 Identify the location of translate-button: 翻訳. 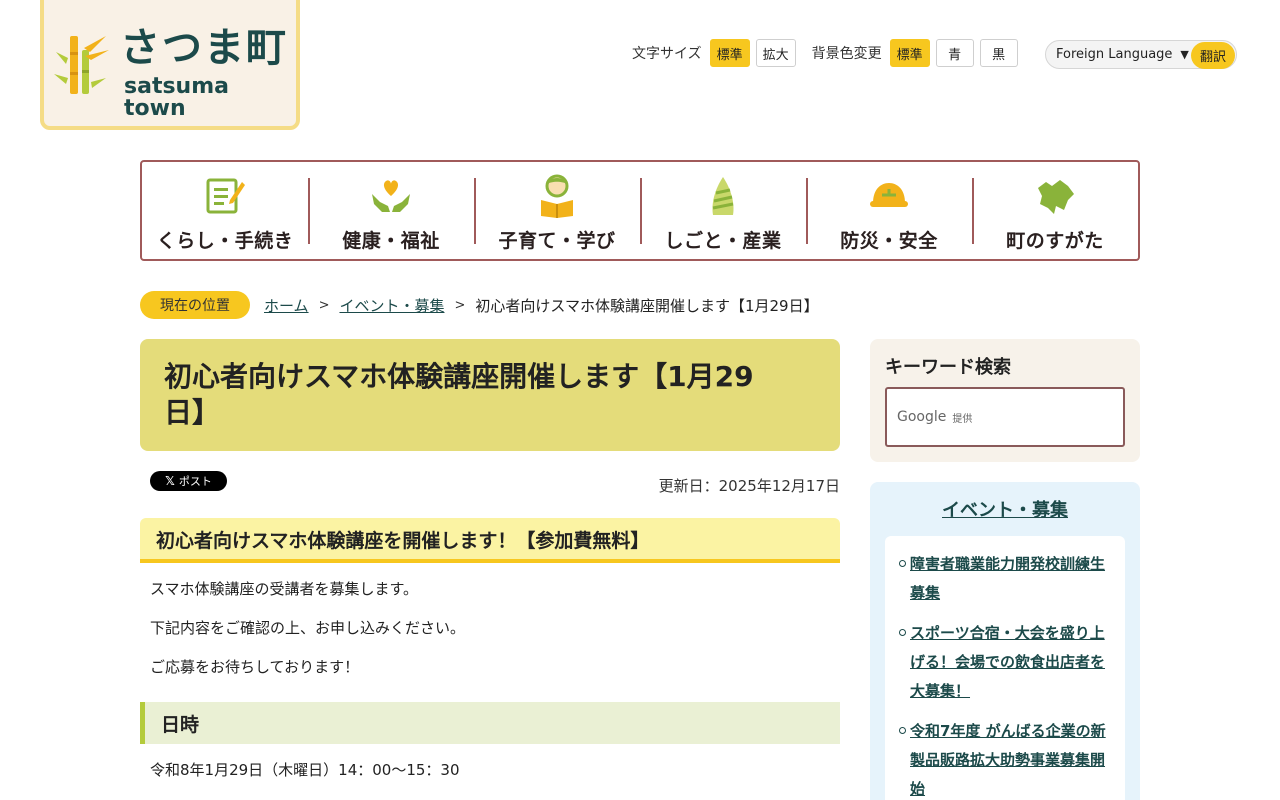
(1213, 55).